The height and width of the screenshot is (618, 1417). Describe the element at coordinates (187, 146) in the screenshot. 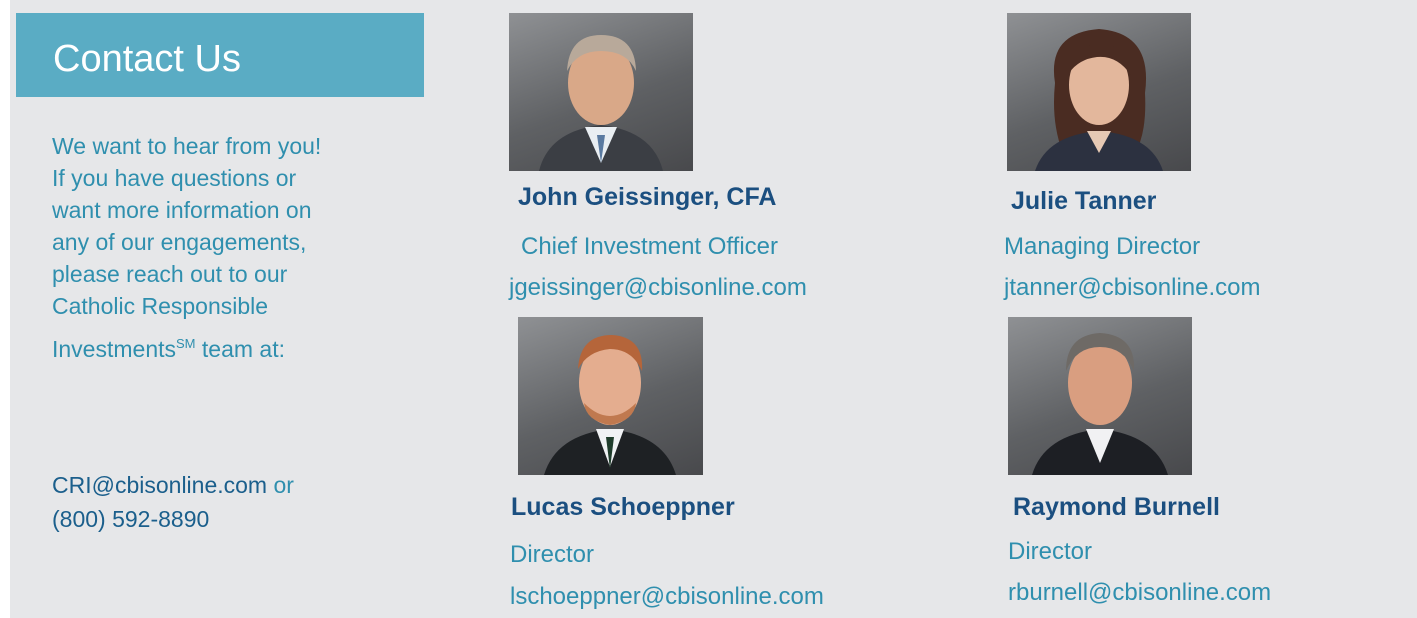

I see `intro-line: We want to hear from you!` at that location.